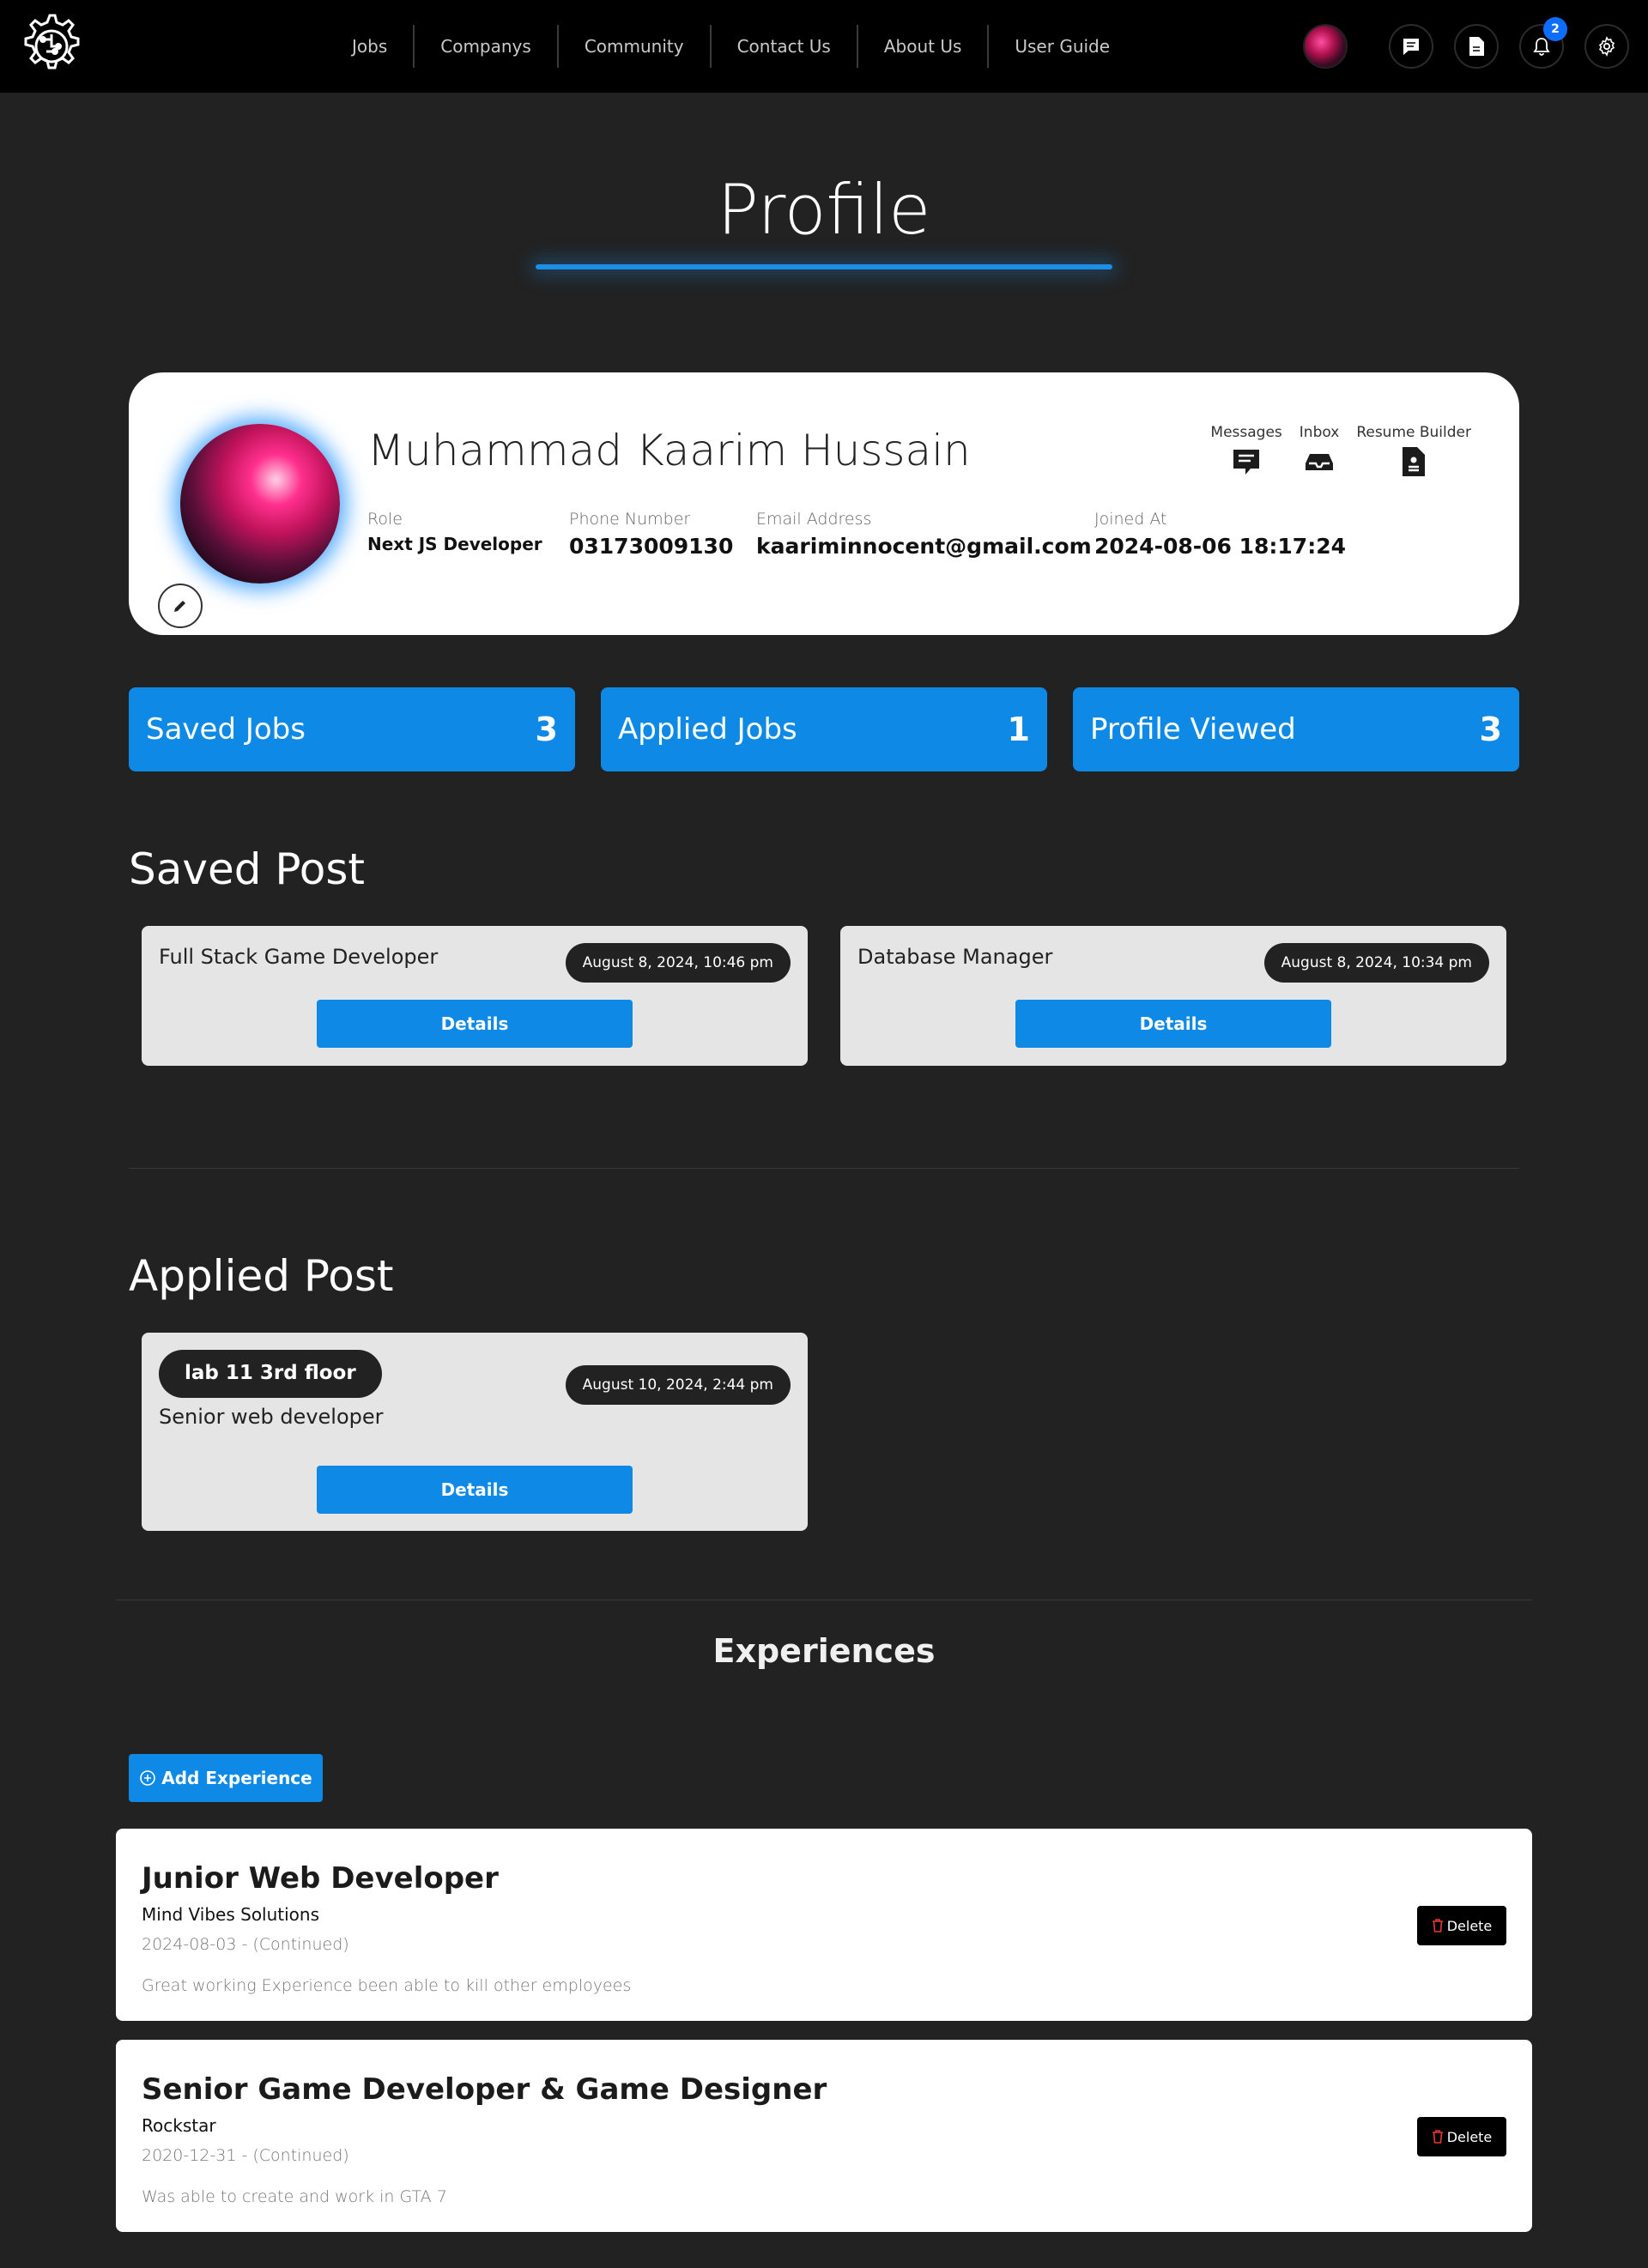 This screenshot has height=2268, width=1648. I want to click on role-field: Role Next JS Developer, so click(454, 532).